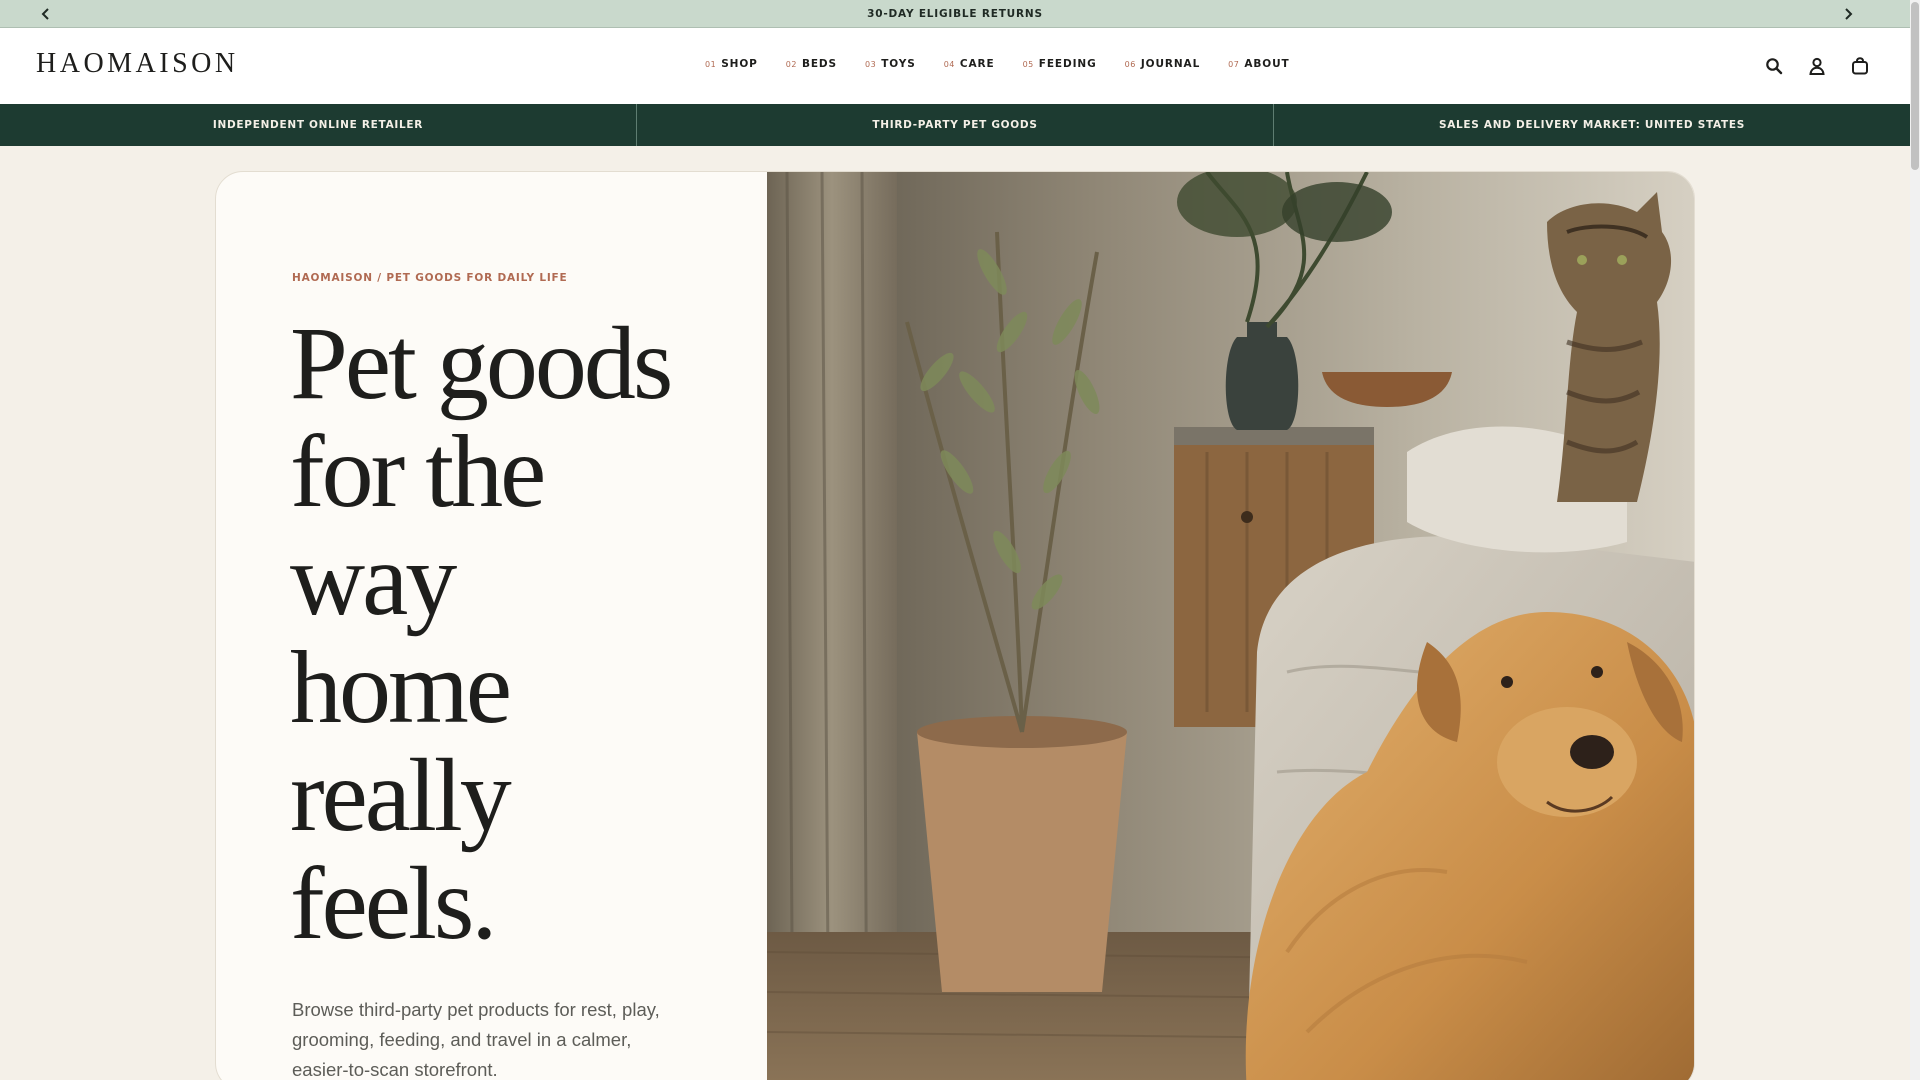 The width and height of the screenshot is (1920, 1080). I want to click on headline-line: way, so click(373, 579).